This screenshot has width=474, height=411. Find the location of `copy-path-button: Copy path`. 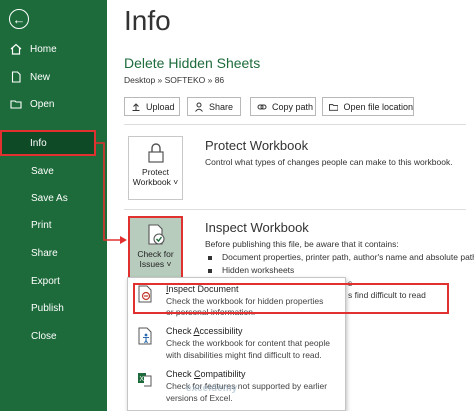

copy-path-button: Copy path is located at coordinates (283, 106).